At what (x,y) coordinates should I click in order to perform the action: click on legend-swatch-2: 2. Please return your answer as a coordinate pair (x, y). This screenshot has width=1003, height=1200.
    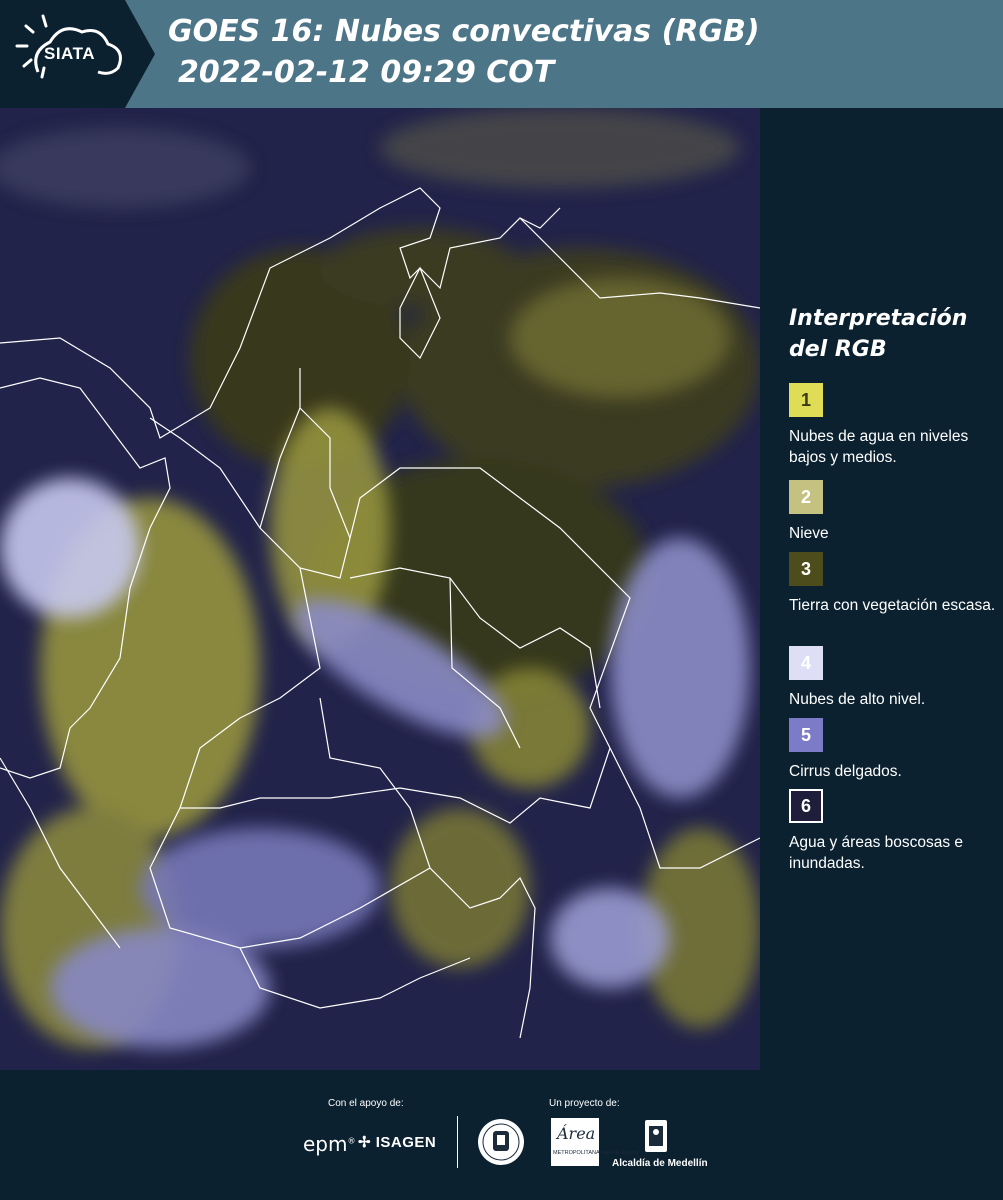
    Looking at the image, I should click on (806, 497).